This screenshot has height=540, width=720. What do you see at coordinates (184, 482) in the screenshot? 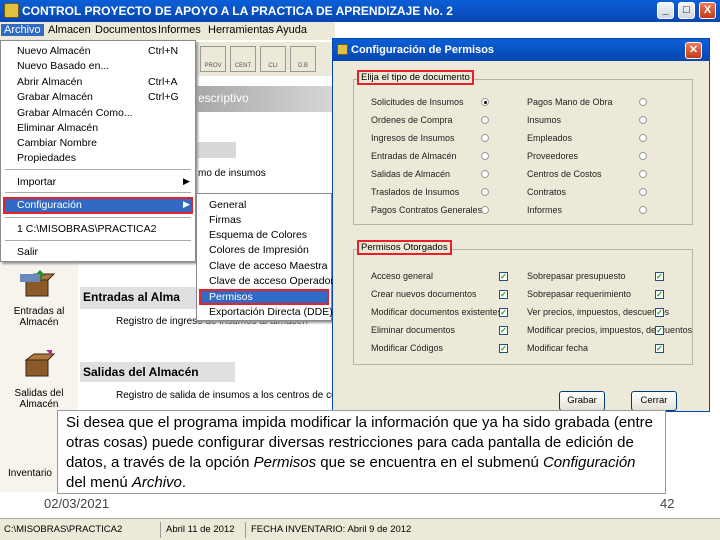
I see `caption-text: .` at bounding box center [184, 482].